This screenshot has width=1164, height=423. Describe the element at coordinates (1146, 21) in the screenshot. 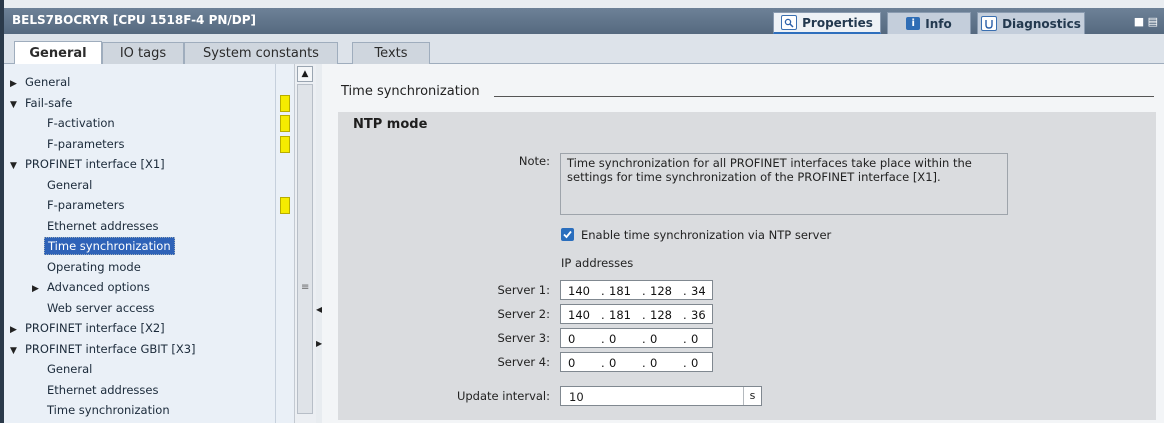

I see `window-controls: ■ ▤` at that location.